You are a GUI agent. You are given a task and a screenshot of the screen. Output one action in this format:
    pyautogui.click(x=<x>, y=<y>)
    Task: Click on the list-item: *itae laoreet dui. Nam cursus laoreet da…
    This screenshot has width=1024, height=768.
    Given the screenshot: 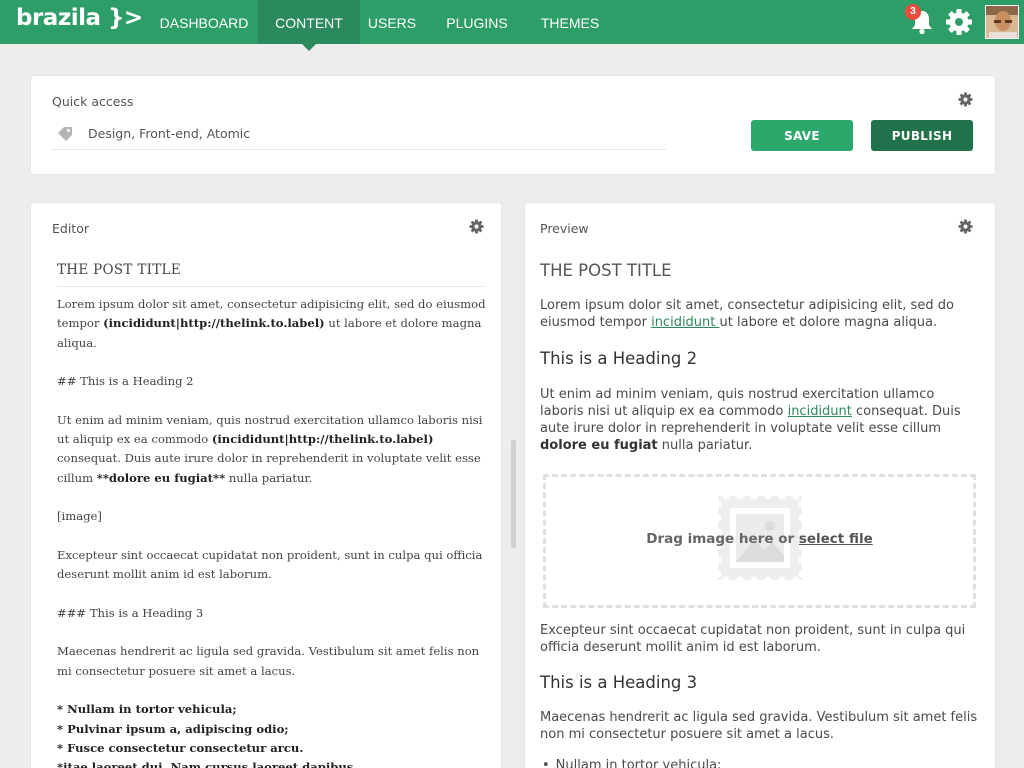 What is the action you would take?
    pyautogui.click(x=207, y=764)
    